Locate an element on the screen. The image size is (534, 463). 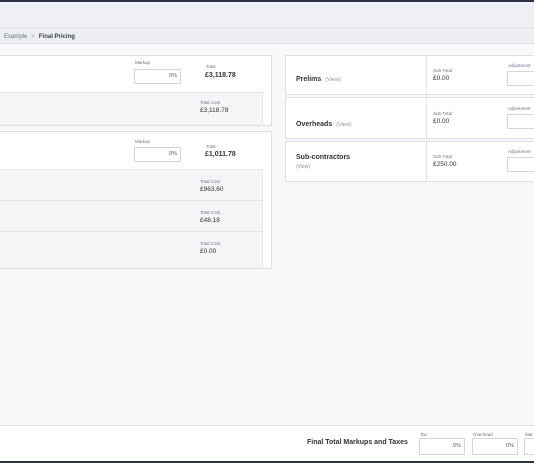
tax-input: 0% is located at coordinates (442, 446).